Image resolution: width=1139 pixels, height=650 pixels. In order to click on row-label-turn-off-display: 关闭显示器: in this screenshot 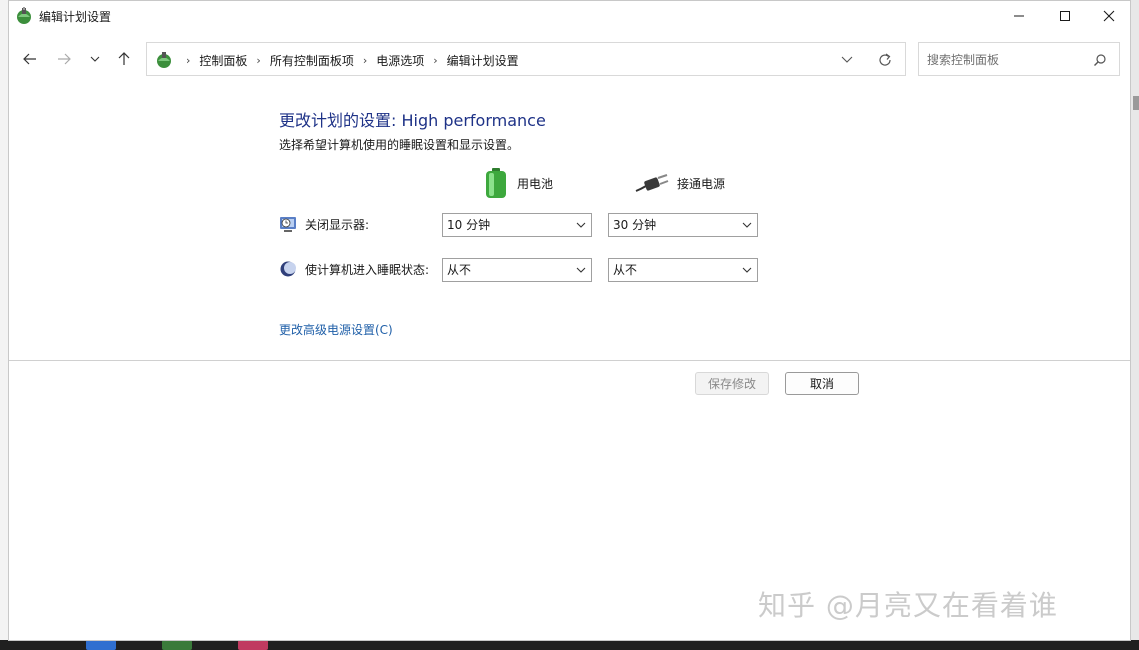, I will do `click(337, 224)`.